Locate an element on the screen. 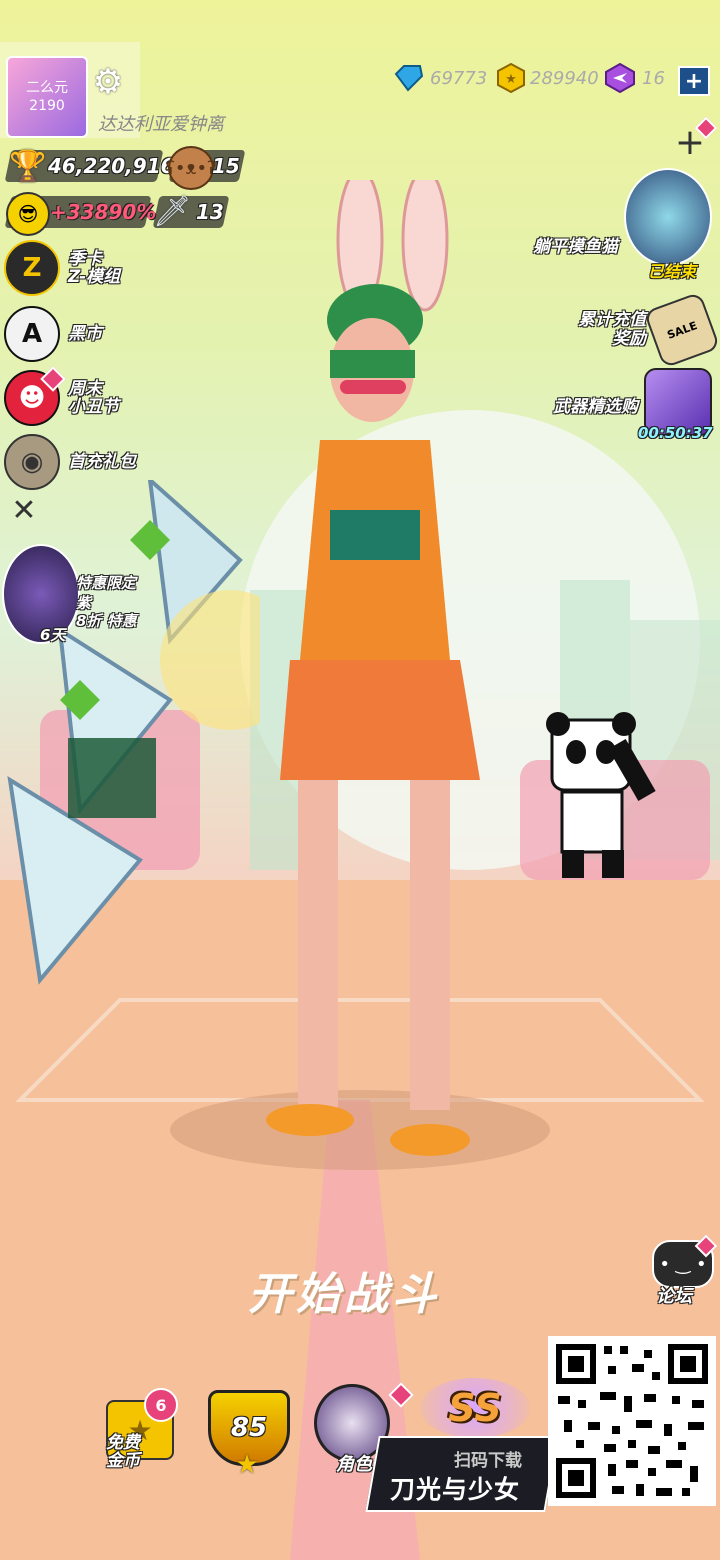 The width and height of the screenshot is (720, 1560). rank-label: SS is located at coordinates (475, 1408).